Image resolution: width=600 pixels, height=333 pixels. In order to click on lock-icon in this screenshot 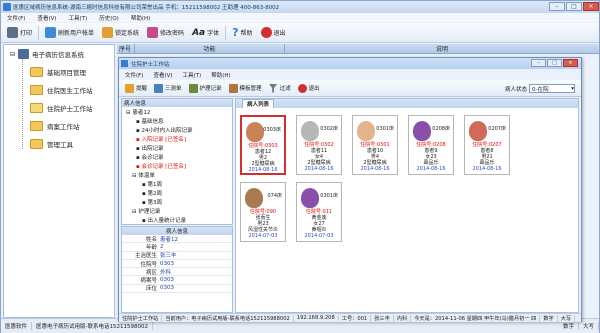, I will do `click(108, 32)`.